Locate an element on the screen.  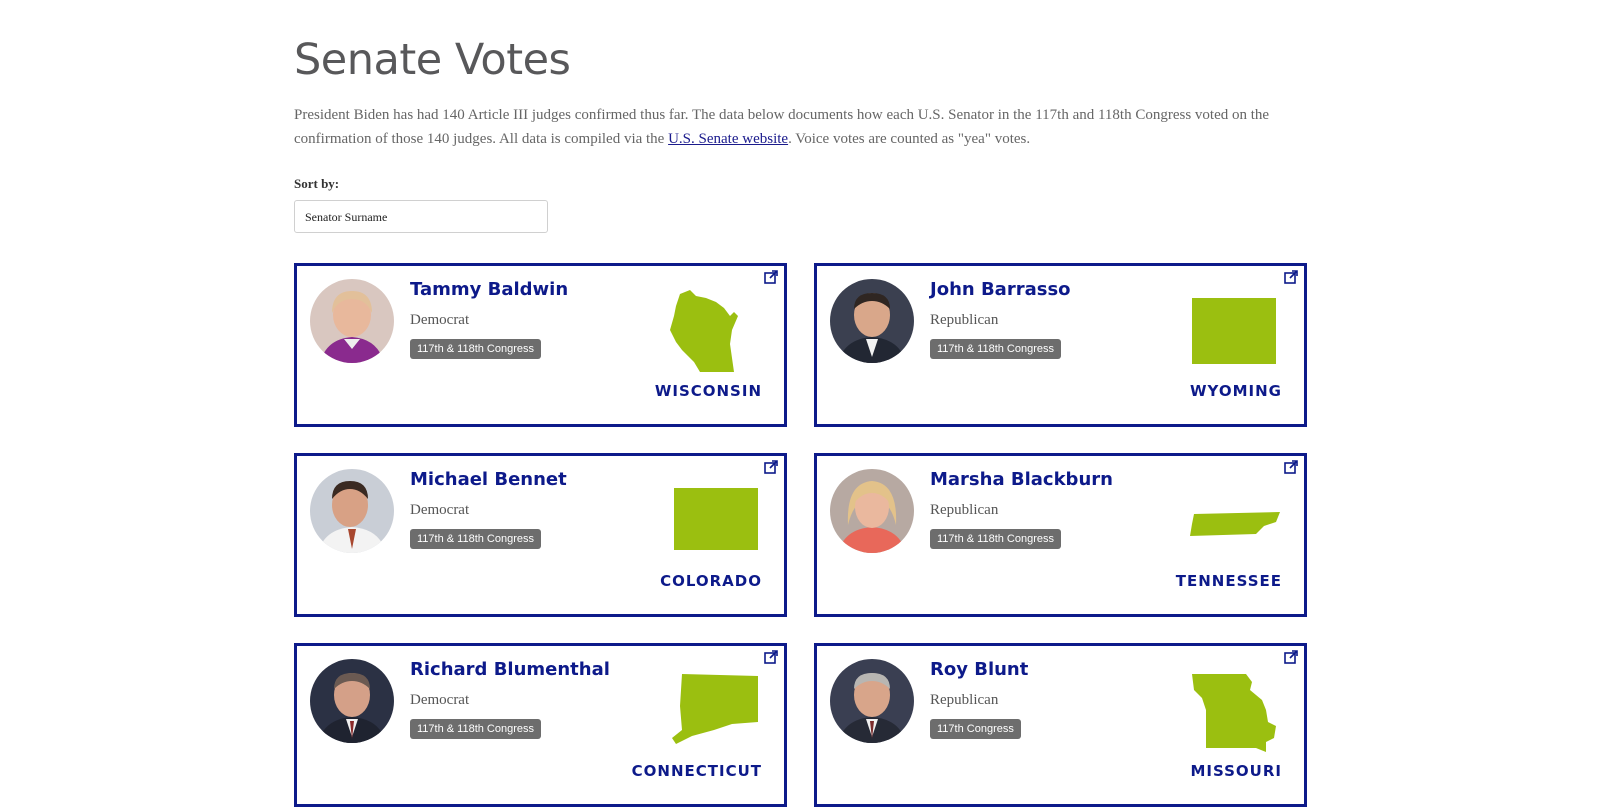
senate-website-link: U.S. Senate website is located at coordinates (728, 139).